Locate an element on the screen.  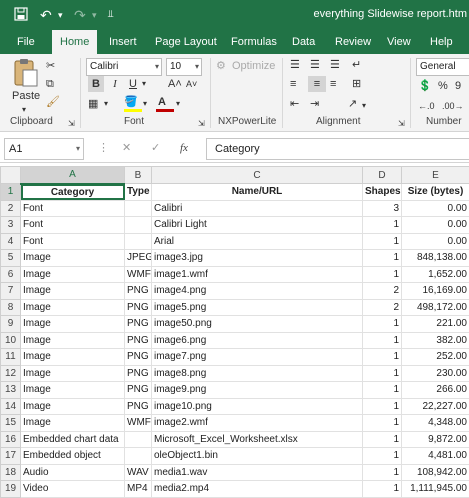
underline-button: U is located at coordinates (133, 84).